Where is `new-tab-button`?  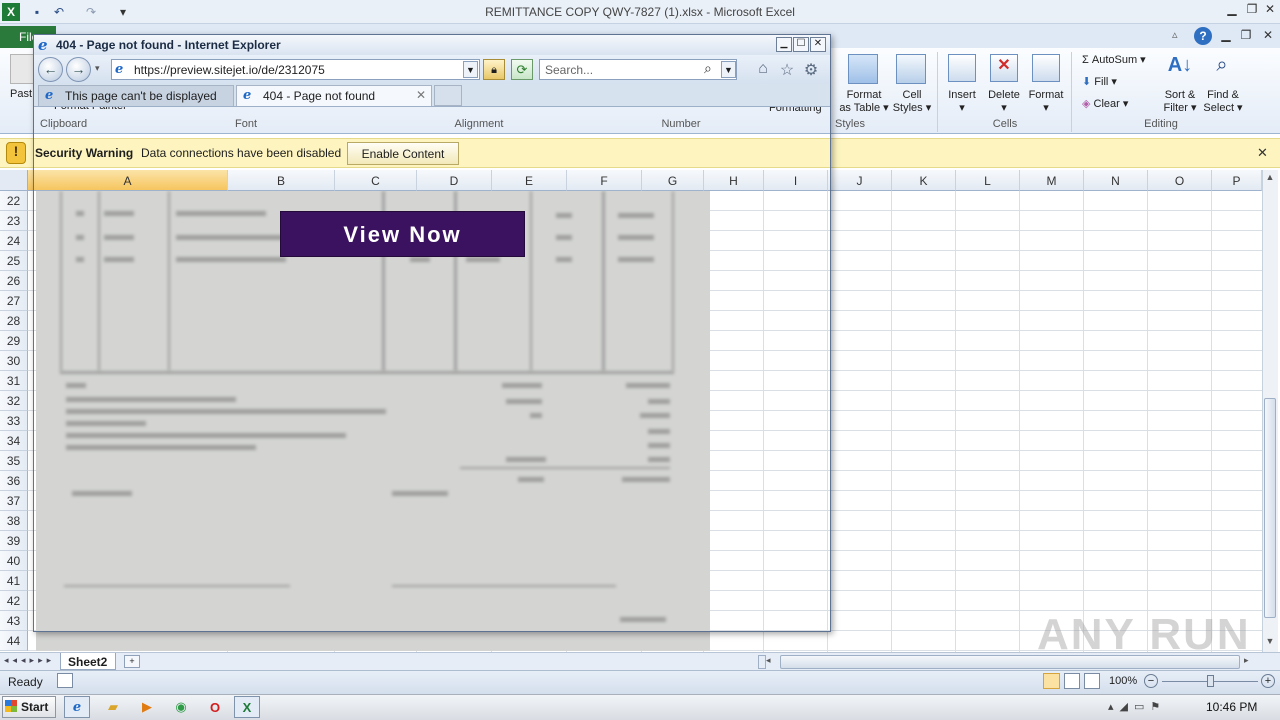
new-tab-button is located at coordinates (448, 95).